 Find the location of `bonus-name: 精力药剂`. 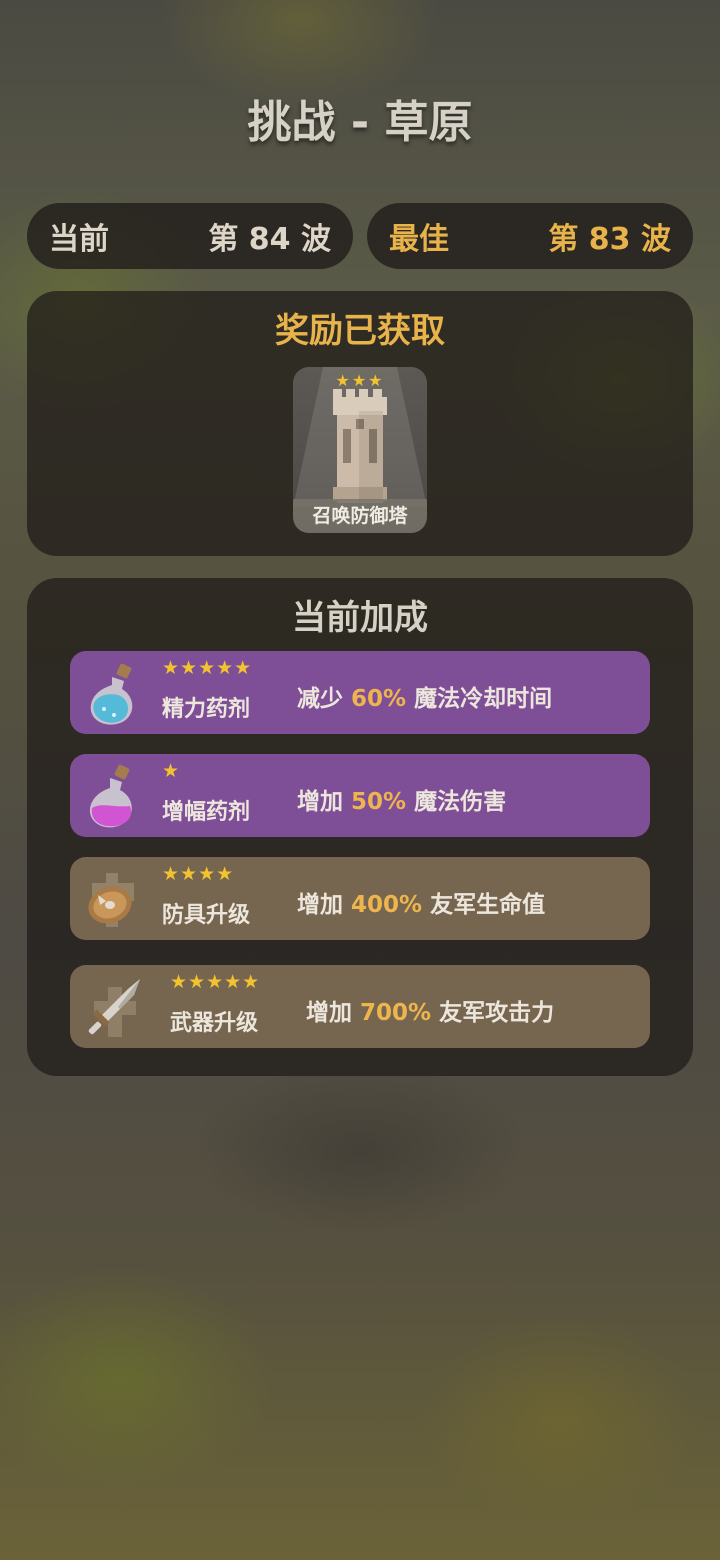

bonus-name: 精力药剂 is located at coordinates (206, 709).